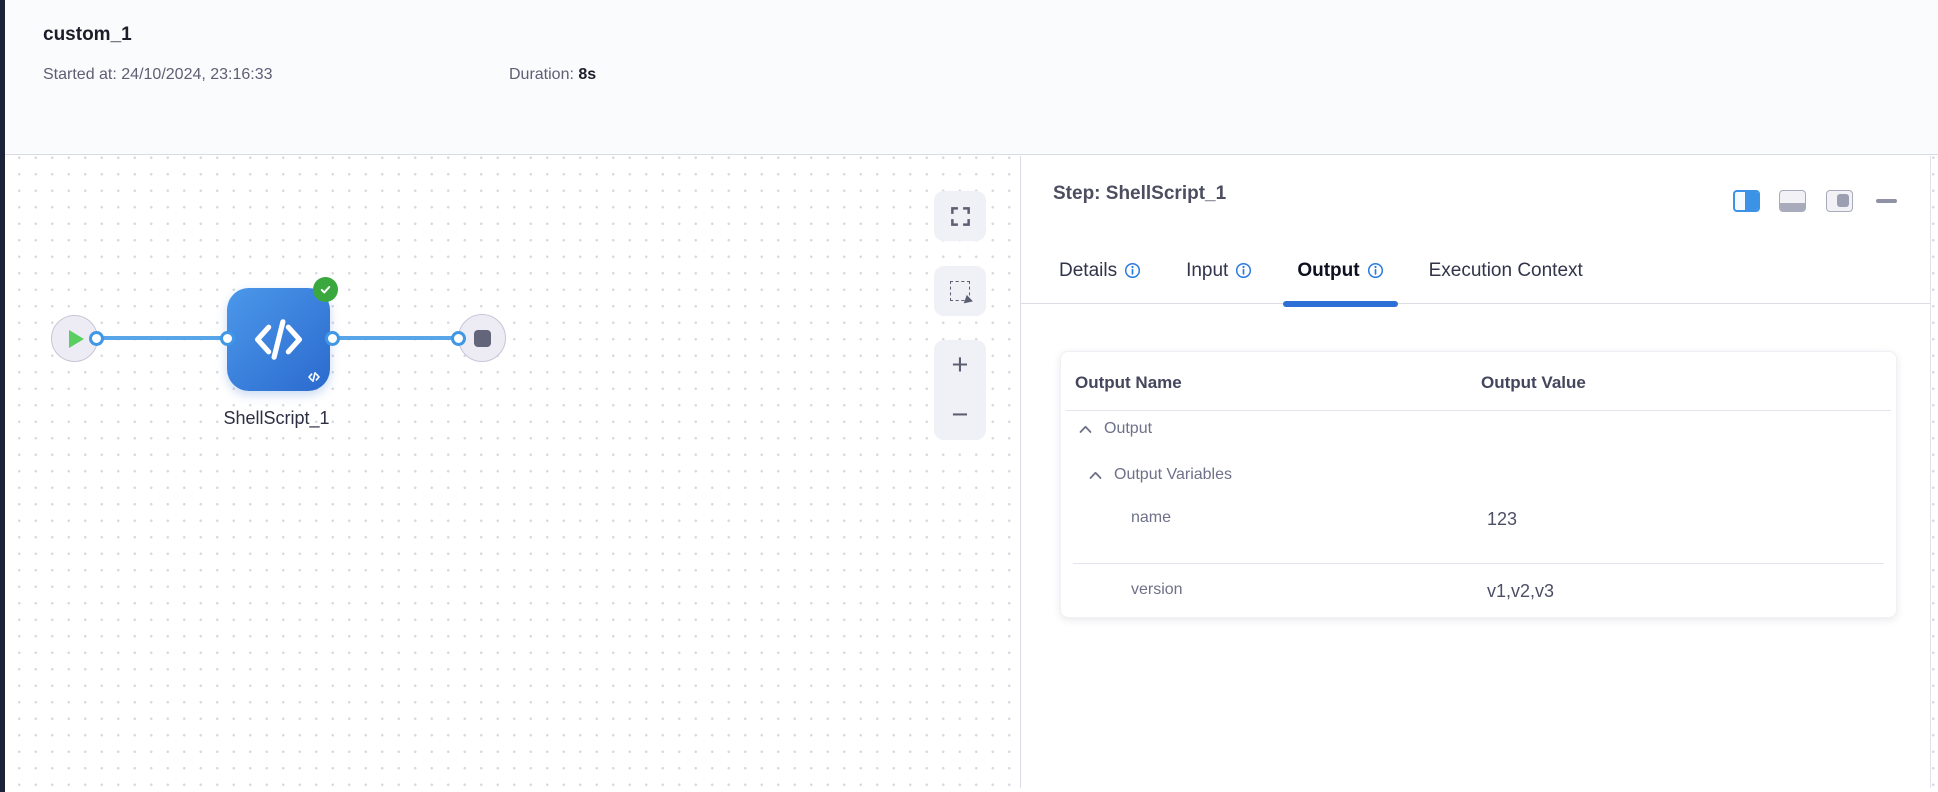 The image size is (1938, 792). Describe the element at coordinates (1140, 193) in the screenshot. I see `step-panel-title: Step: ShellScript_1` at that location.